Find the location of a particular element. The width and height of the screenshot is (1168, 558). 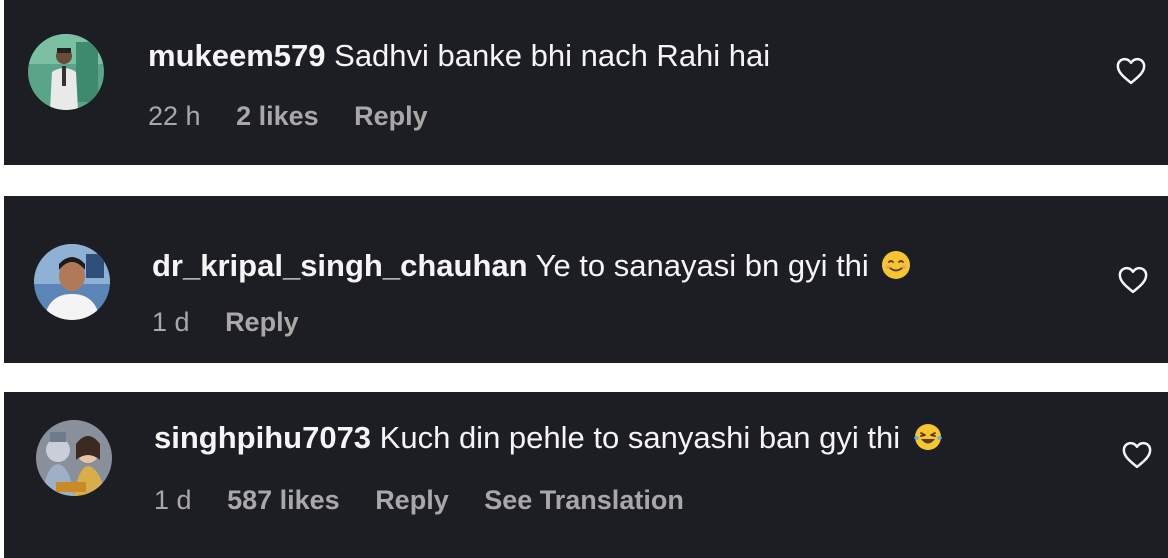

comment-text: Ye to sanayasi bn gyi thi is located at coordinates (702, 265).